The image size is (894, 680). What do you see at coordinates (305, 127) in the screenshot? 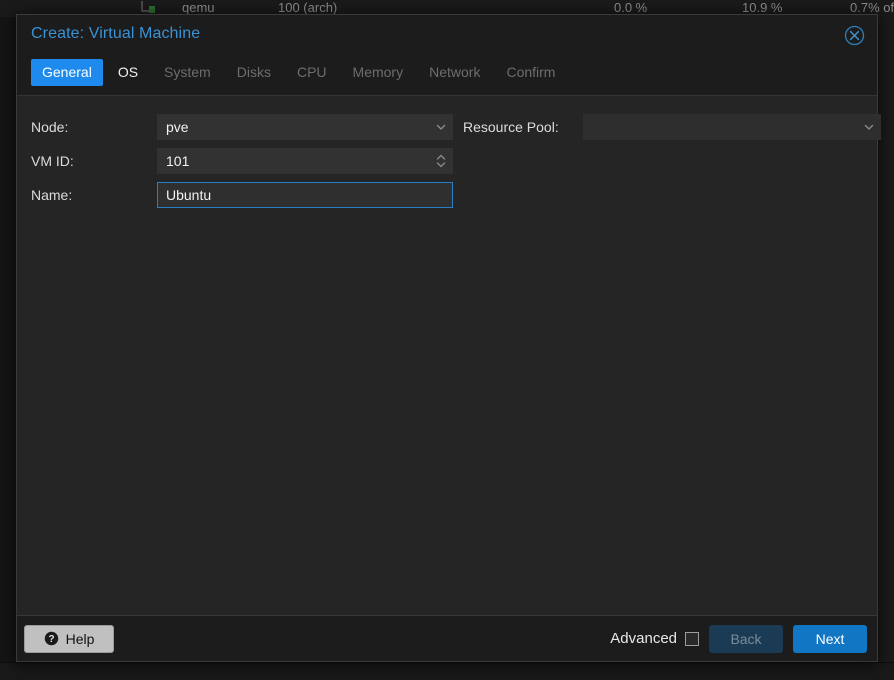
I see `node-select: pve` at bounding box center [305, 127].